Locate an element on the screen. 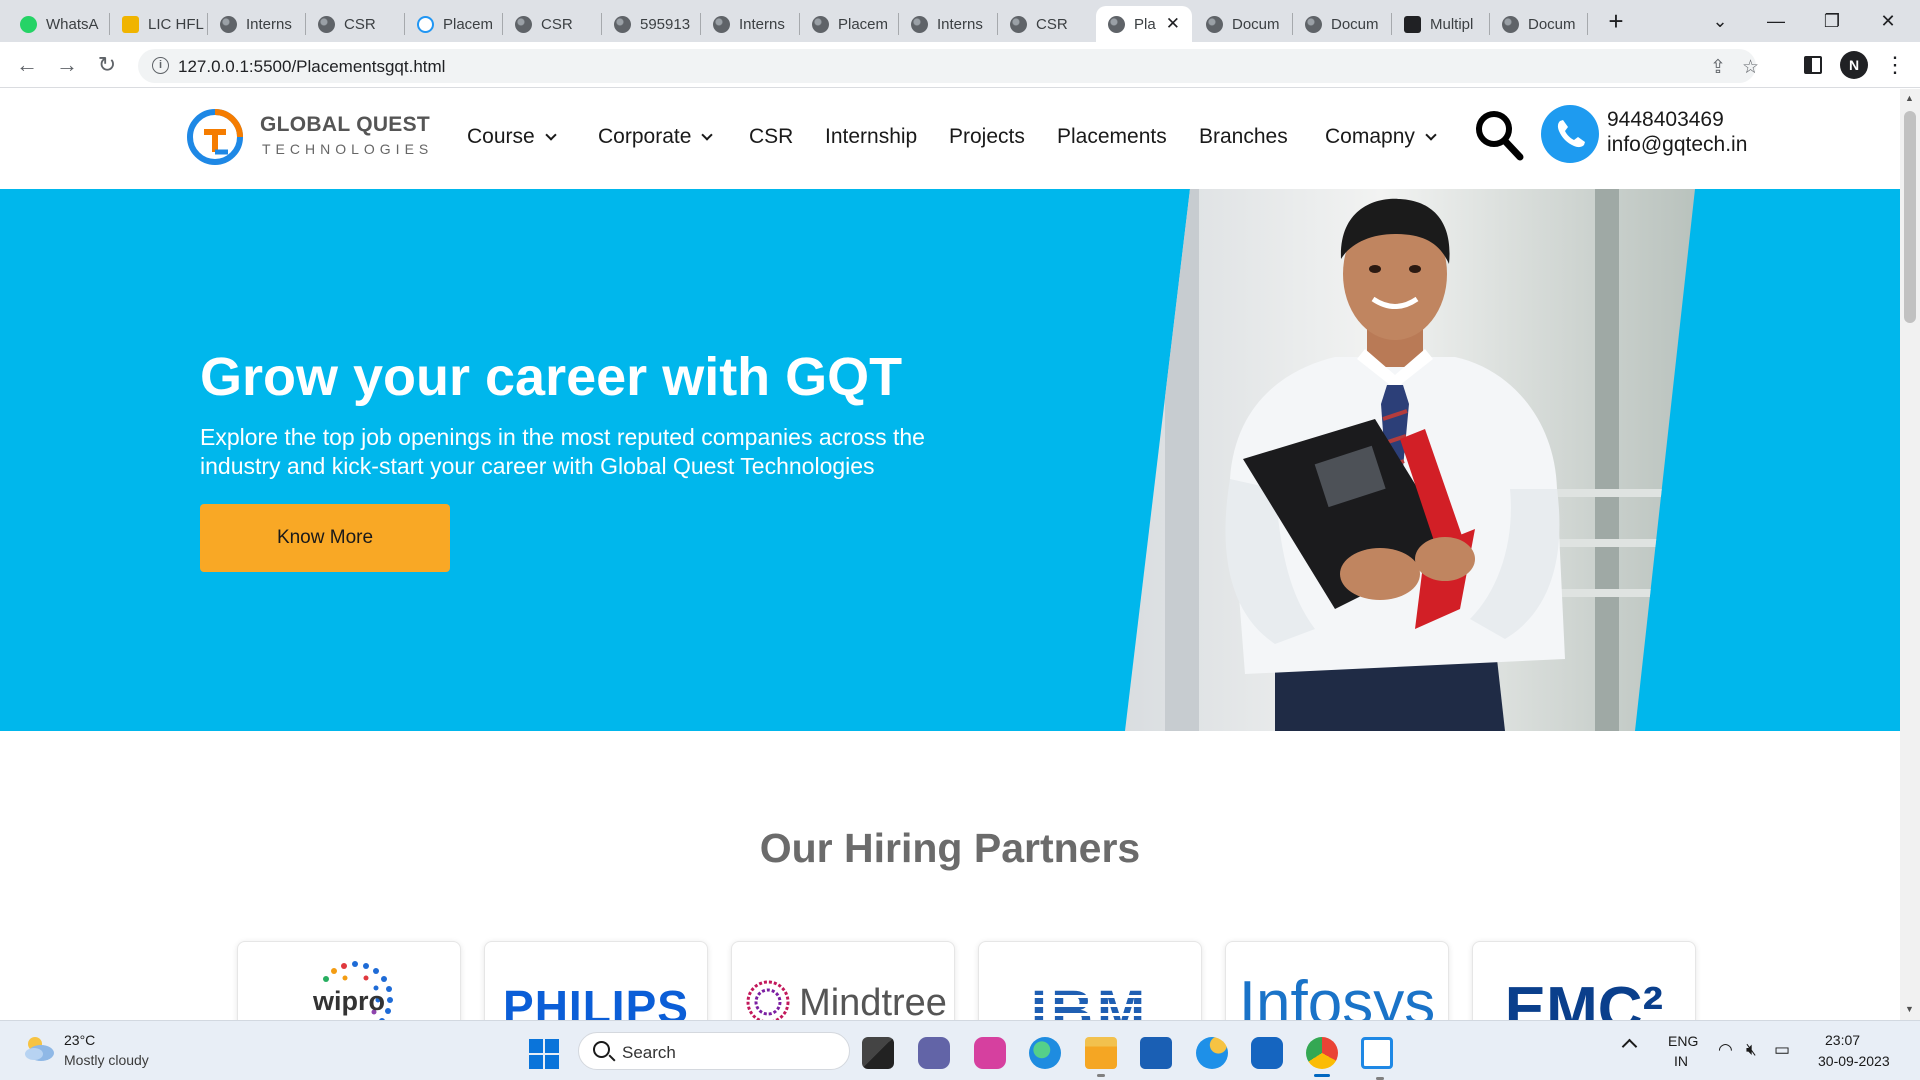  nav-company-label: Comapny is located at coordinates (1370, 136).